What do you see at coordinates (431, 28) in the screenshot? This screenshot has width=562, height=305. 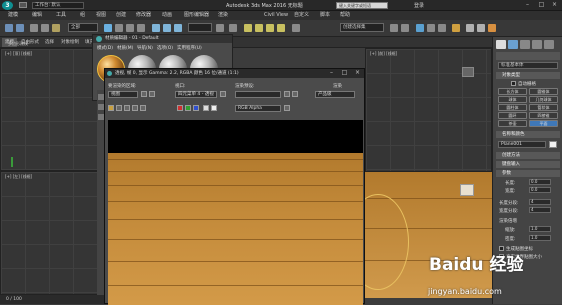 I see `curve-editor-icon` at bounding box center [431, 28].